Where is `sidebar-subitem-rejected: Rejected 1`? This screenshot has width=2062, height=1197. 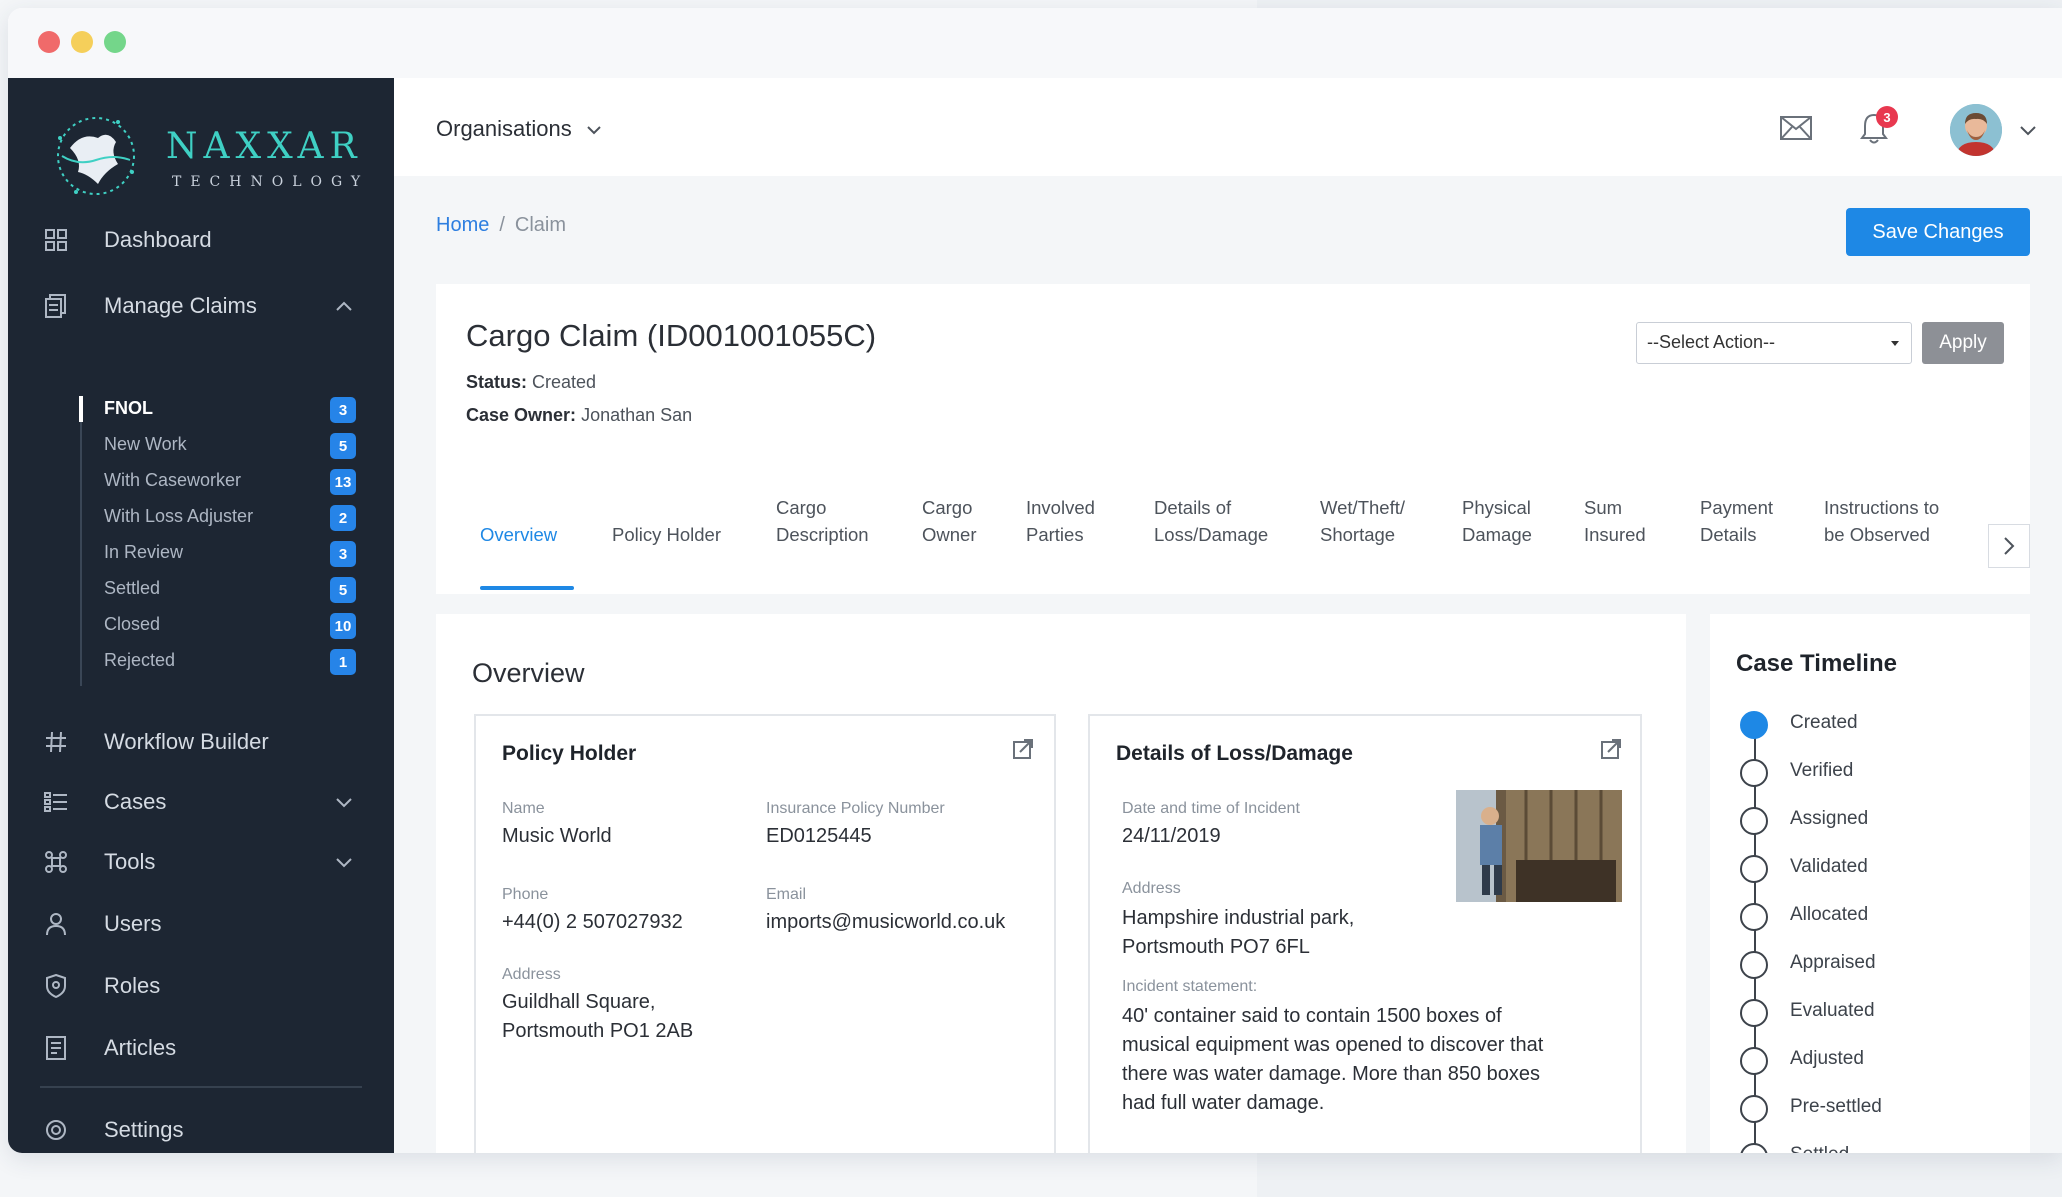
sidebar-subitem-rejected: Rejected 1 is located at coordinates (201, 662).